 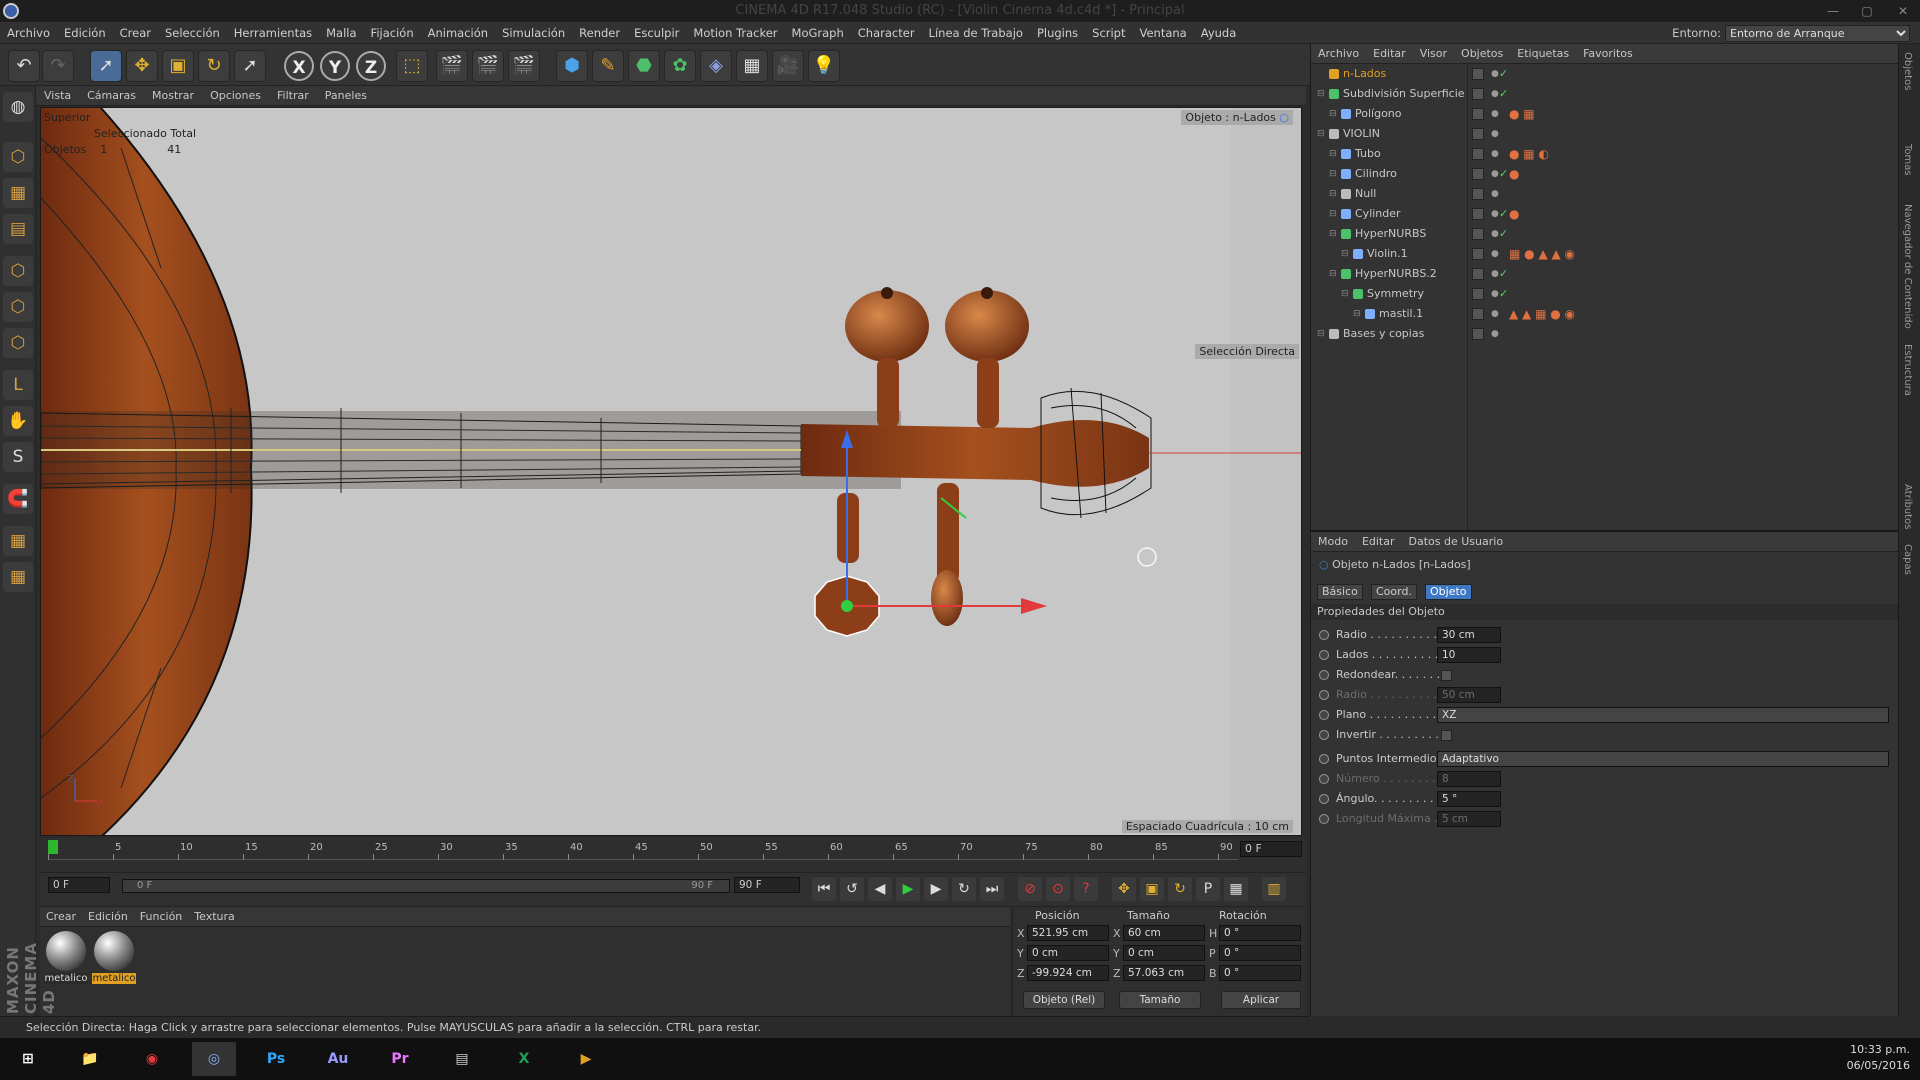 What do you see at coordinates (1261, 1000) in the screenshot?
I see `apply-button: Aplicar` at bounding box center [1261, 1000].